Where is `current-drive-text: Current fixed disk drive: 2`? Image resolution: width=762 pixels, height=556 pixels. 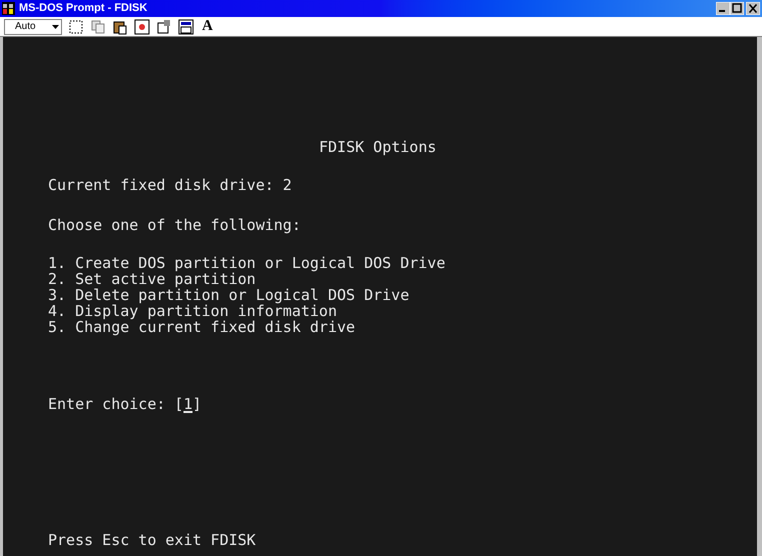
current-drive-text: Current fixed disk drive: 2 is located at coordinates (170, 185).